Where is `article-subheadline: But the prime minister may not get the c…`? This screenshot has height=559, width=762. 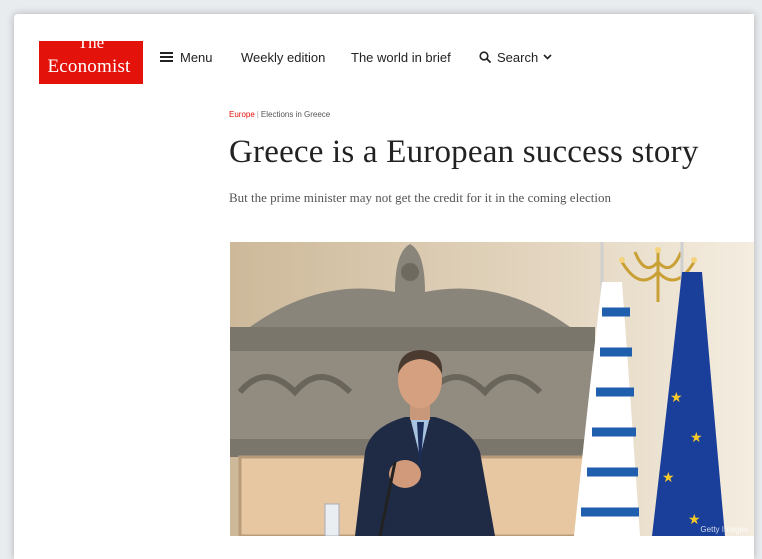 article-subheadline: But the prime minister may not get the c… is located at coordinates (420, 197).